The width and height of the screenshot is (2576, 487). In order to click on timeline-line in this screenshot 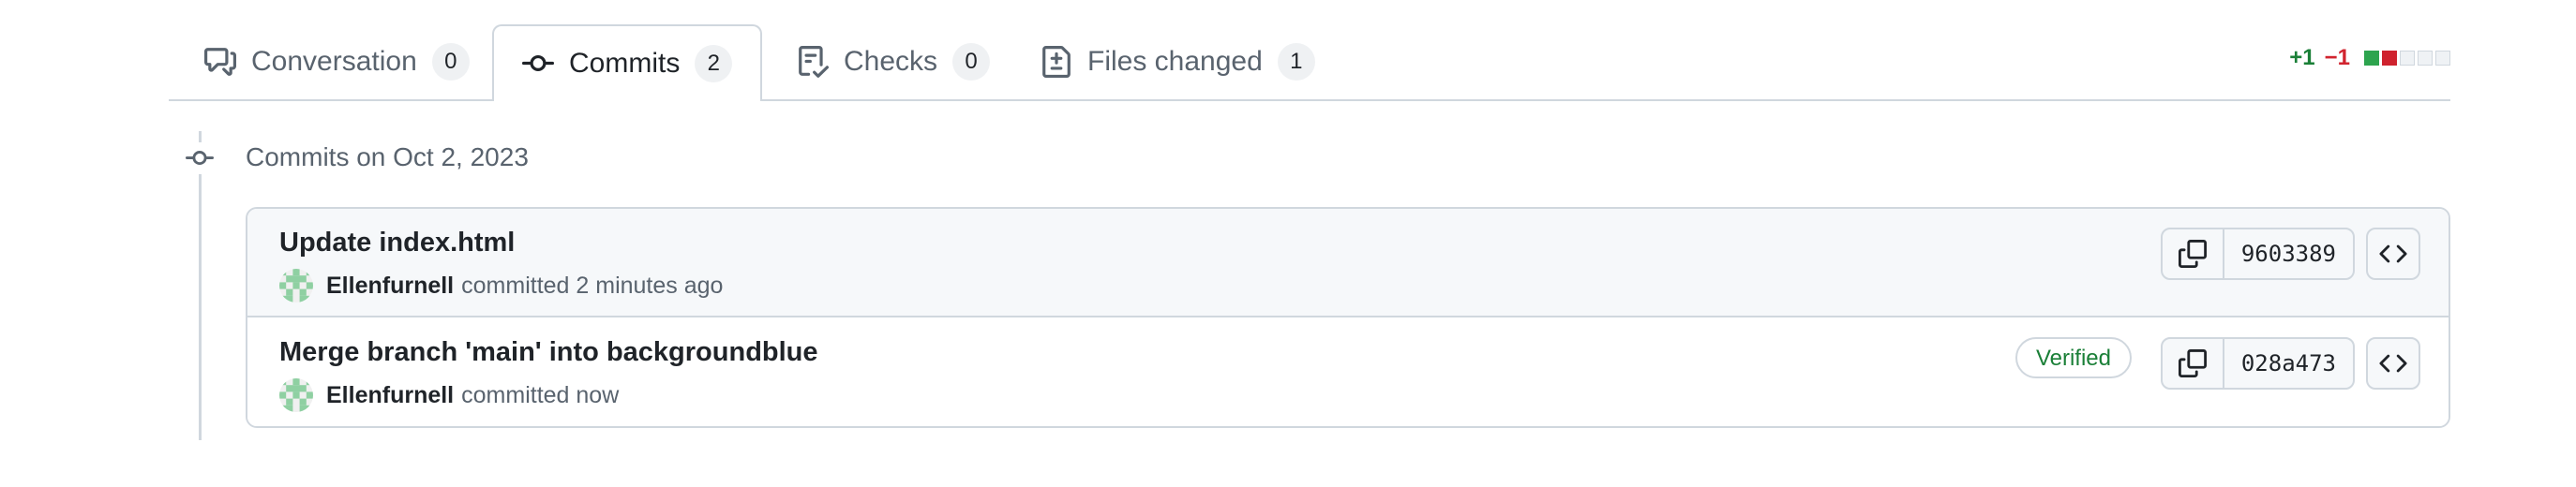, I will do `click(200, 286)`.